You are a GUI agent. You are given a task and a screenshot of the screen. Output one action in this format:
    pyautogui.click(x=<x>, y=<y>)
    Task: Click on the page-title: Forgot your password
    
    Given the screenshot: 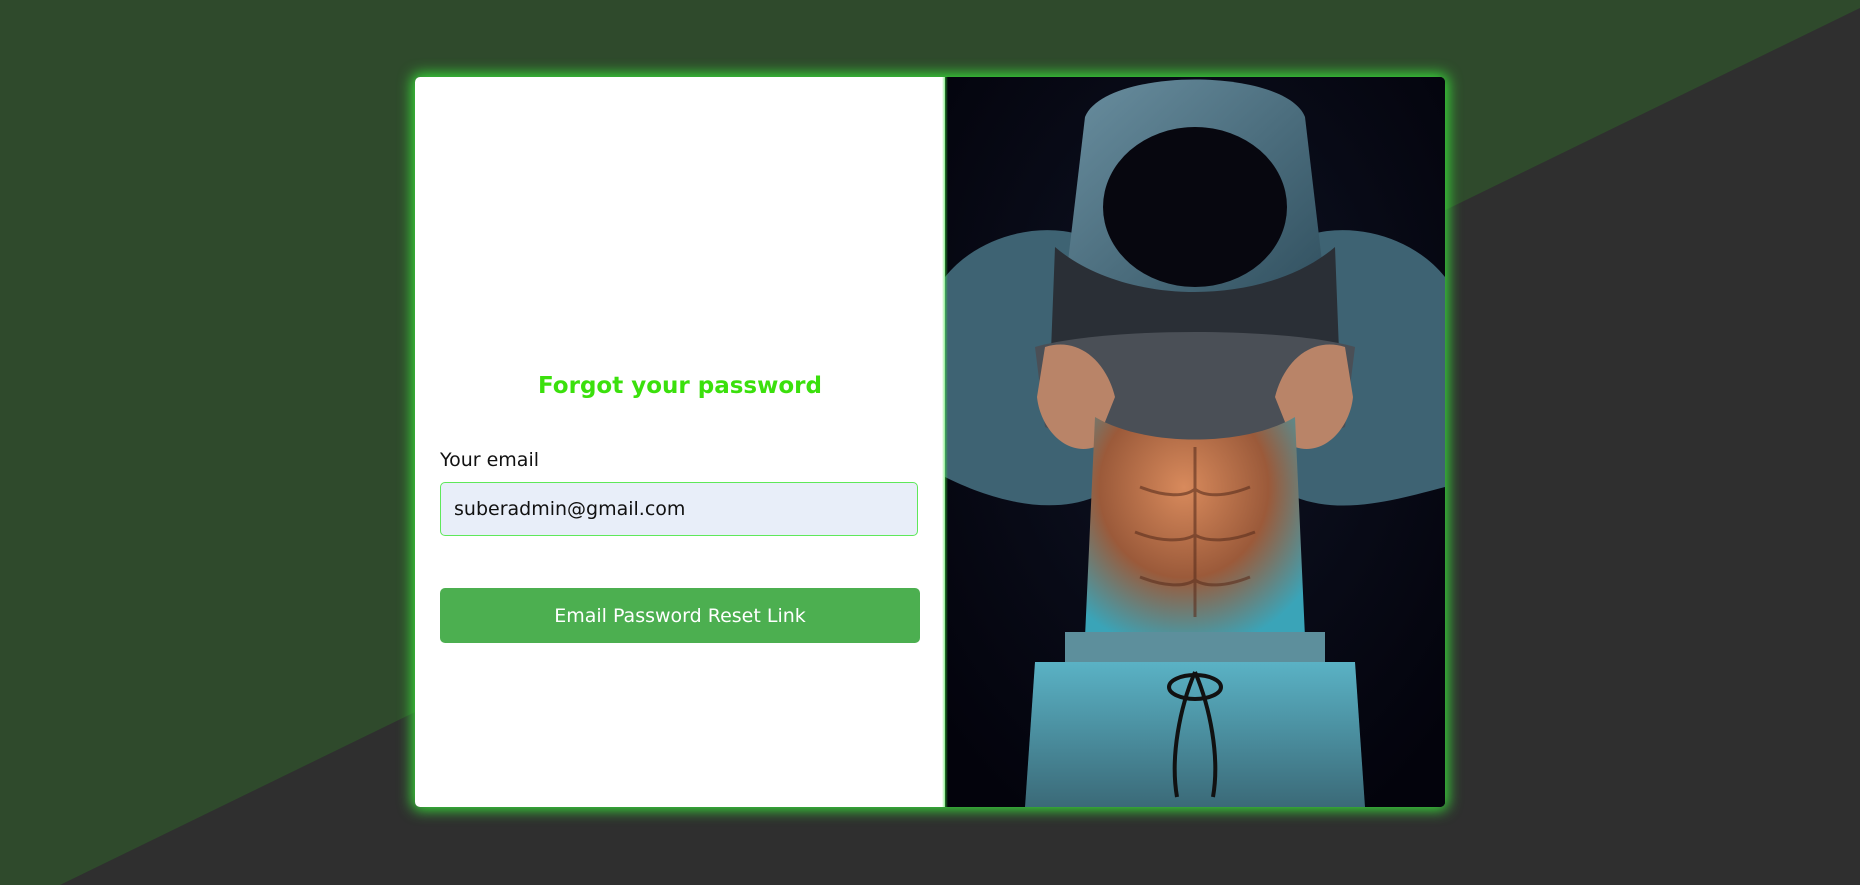 What is the action you would take?
    pyautogui.click(x=680, y=386)
    